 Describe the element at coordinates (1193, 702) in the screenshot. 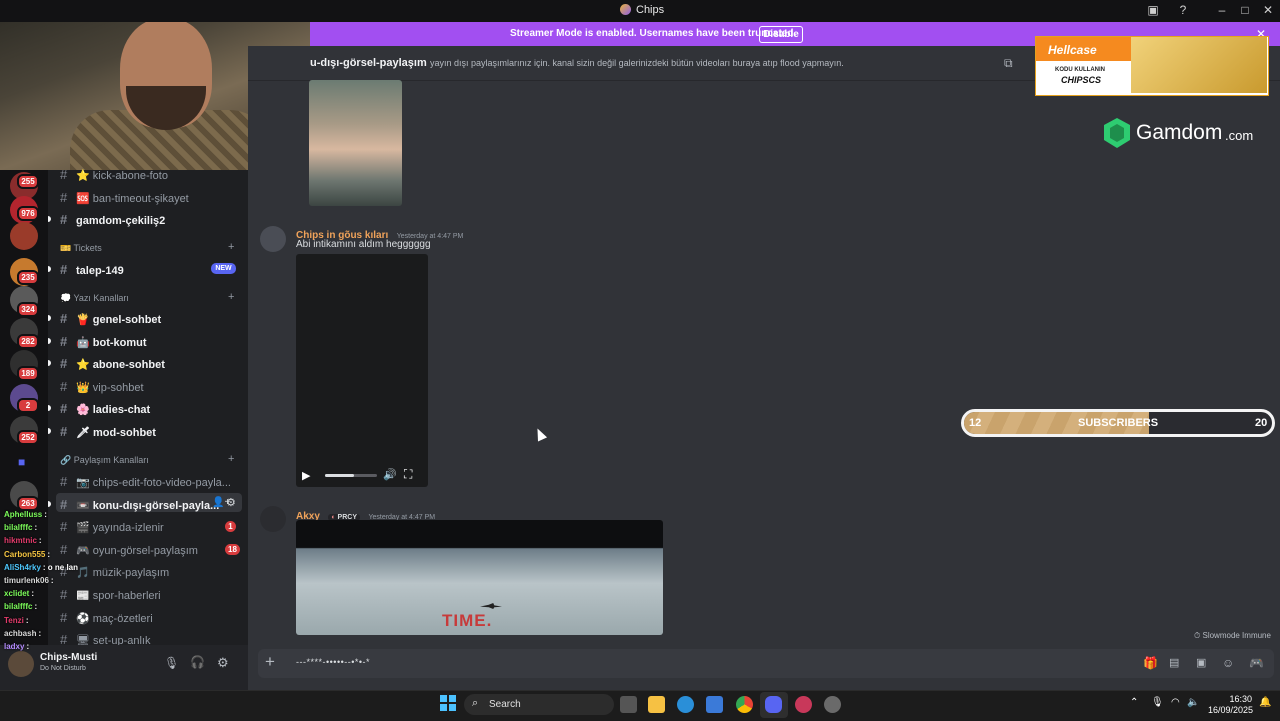

I see `speaker-icon: 🔈` at that location.